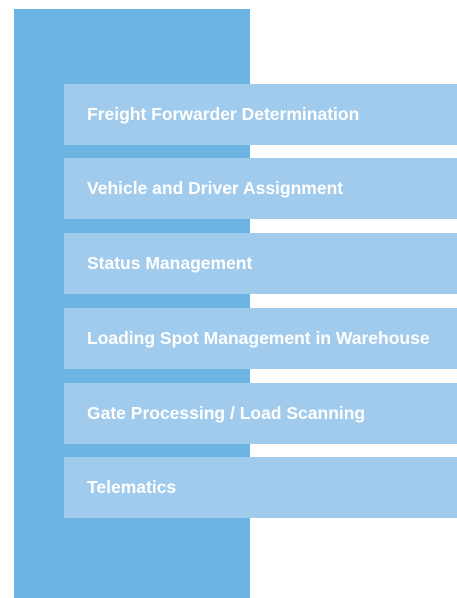  What do you see at coordinates (215, 188) in the screenshot?
I see `item-label: Vehicle and Driver Assignment` at bounding box center [215, 188].